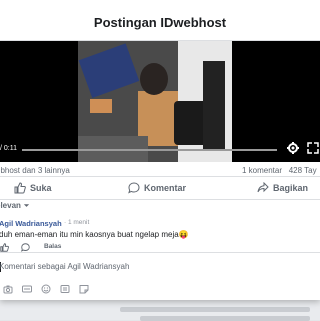  What do you see at coordinates (64, 266) in the screenshot?
I see `comment-input: Komentari sebagai Agil Wadriansyah` at bounding box center [64, 266].